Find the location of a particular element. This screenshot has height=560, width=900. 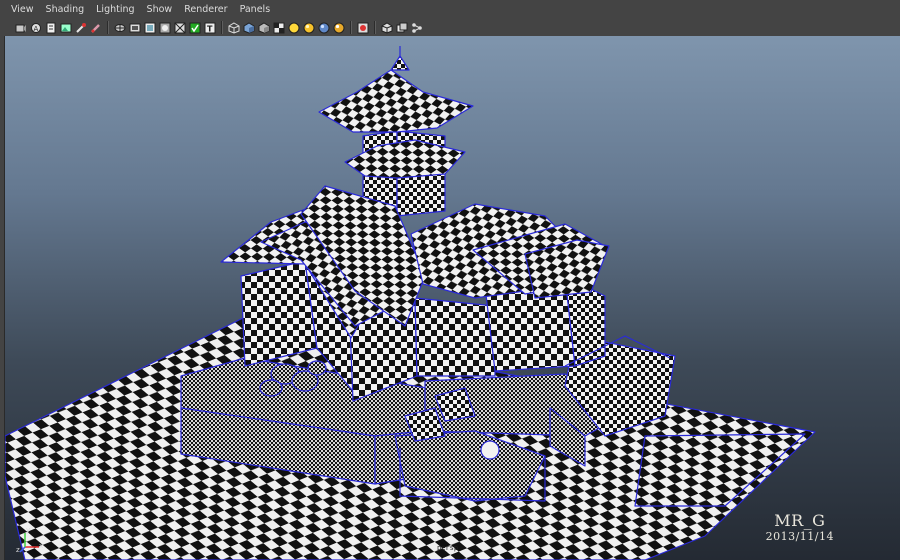

safe-action-icon is located at coordinates (194, 27).